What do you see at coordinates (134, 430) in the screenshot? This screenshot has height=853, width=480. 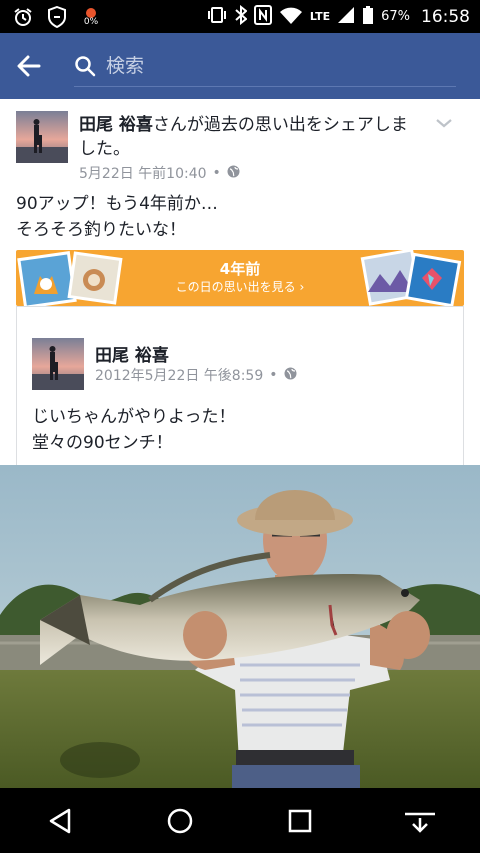 I see `shared-post-text: じいちゃんがやりよった！ 堂々の90センチ！` at bounding box center [134, 430].